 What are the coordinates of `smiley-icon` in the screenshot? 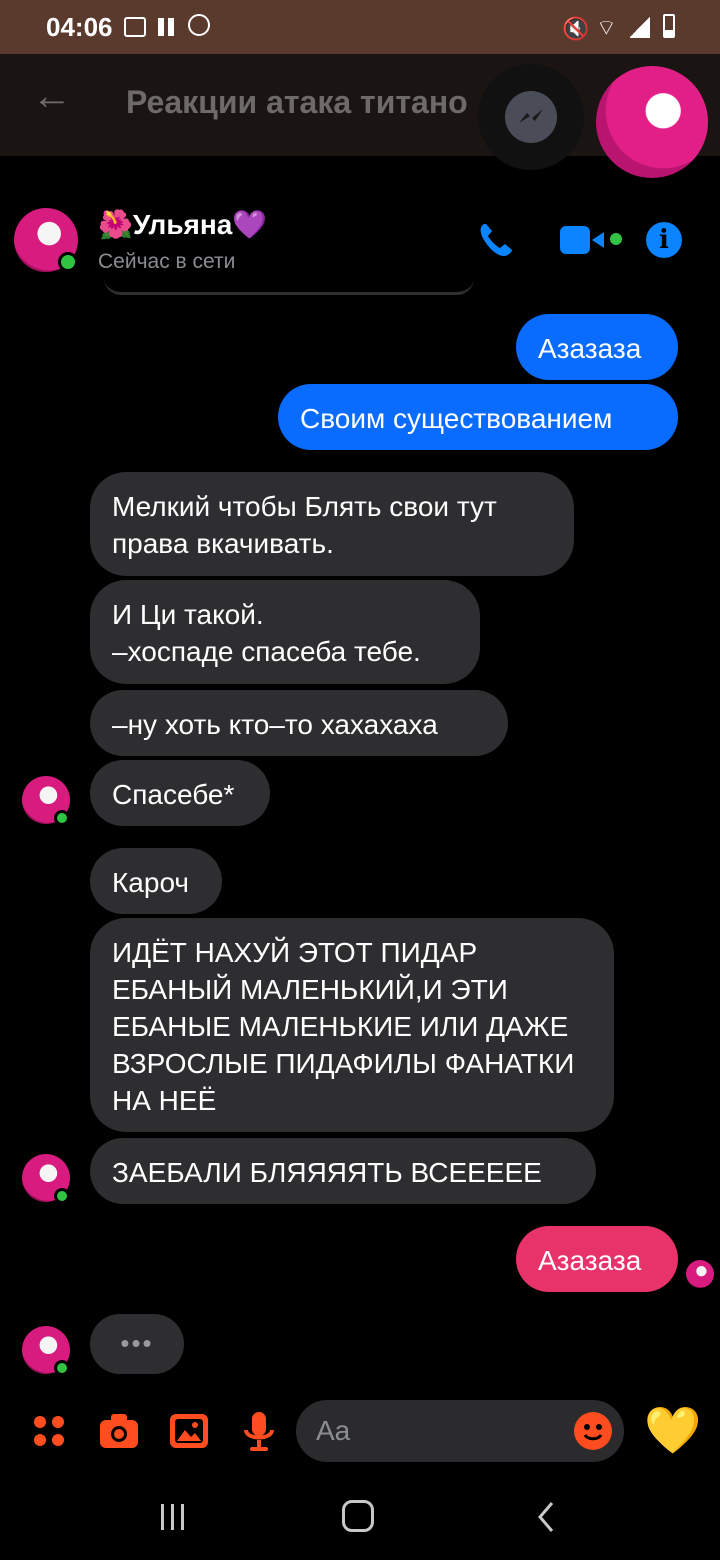 It's located at (593, 1431).